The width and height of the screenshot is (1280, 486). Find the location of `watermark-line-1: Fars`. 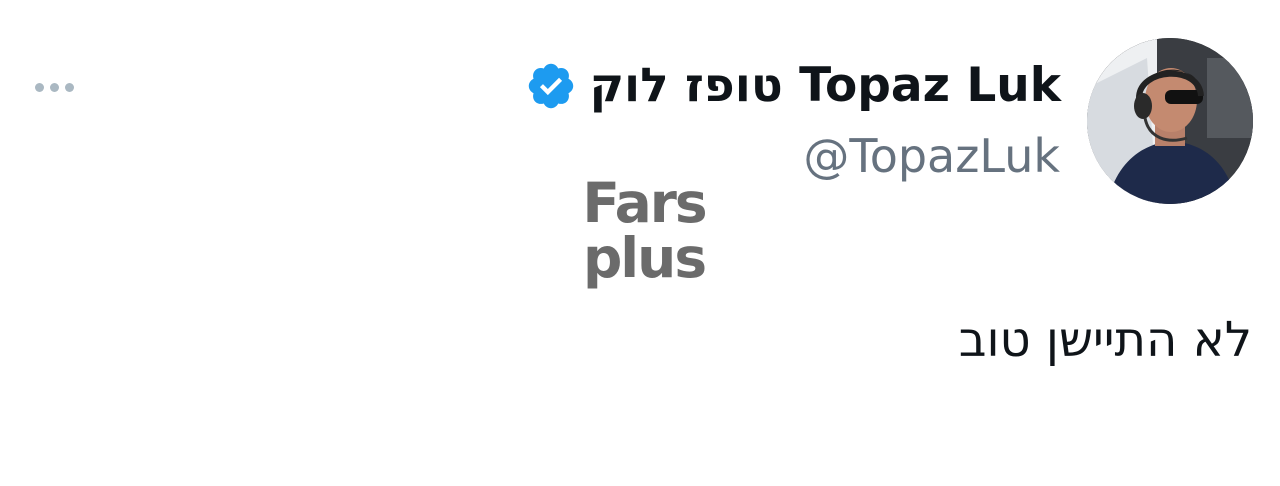

watermark-line-1: Fars is located at coordinates (644, 203).